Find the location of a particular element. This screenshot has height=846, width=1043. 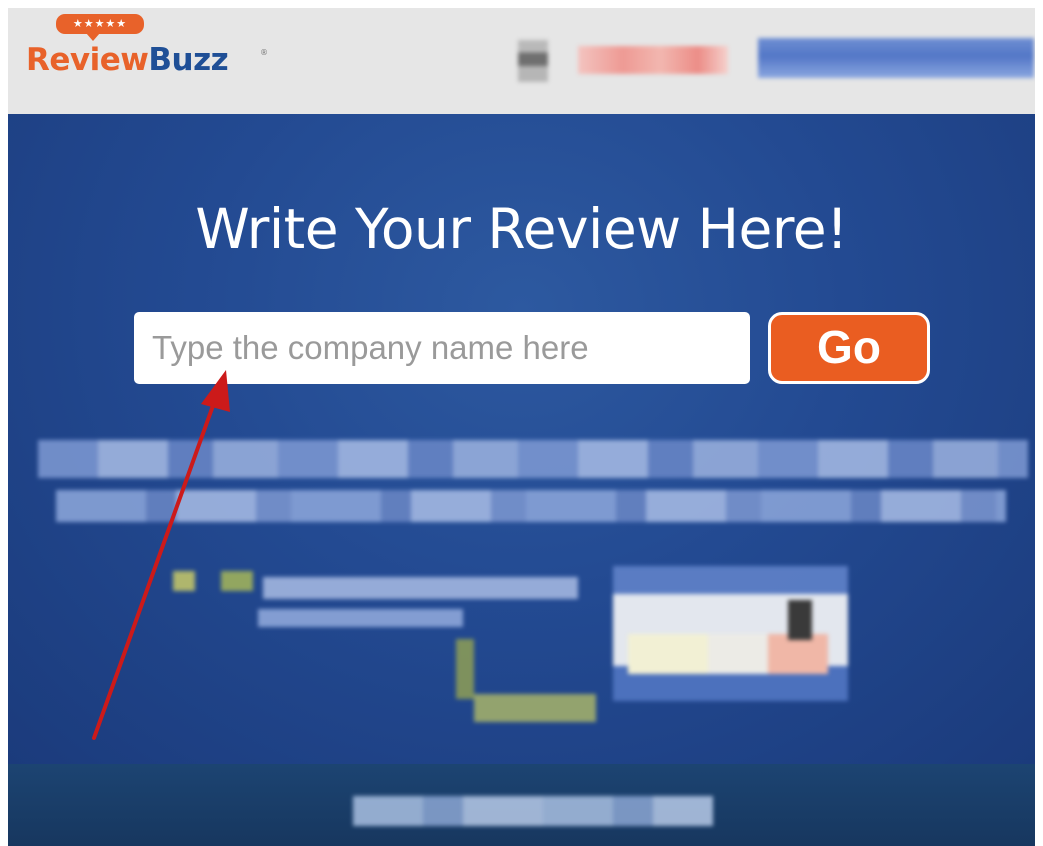

registered-trademark-mark: ® is located at coordinates (264, 52).